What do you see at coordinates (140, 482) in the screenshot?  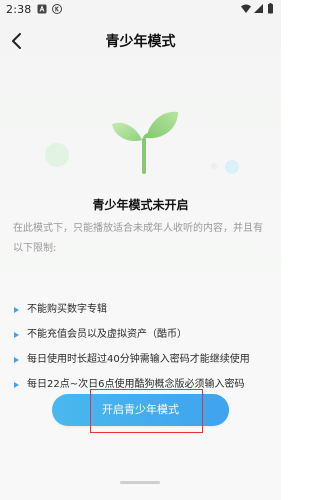 I see `gesture-nav-bar` at bounding box center [140, 482].